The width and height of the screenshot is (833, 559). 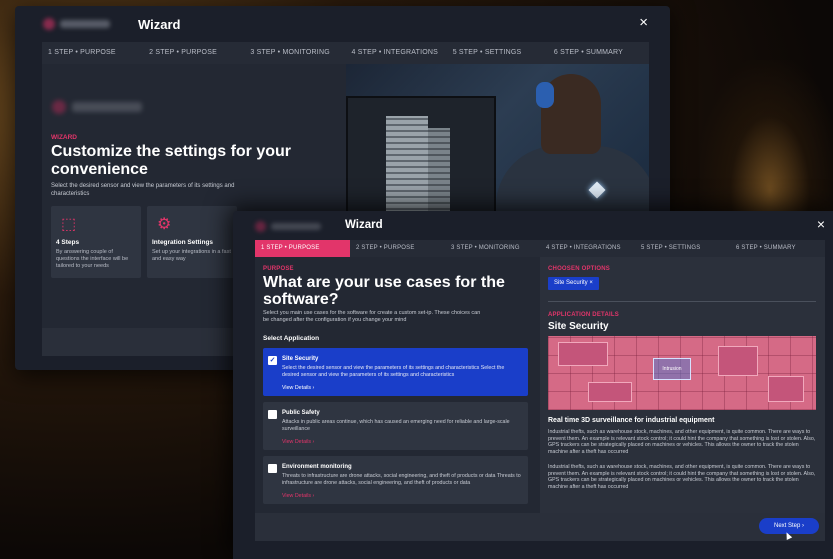 I want to click on headset-icon, so click(x=545, y=95).